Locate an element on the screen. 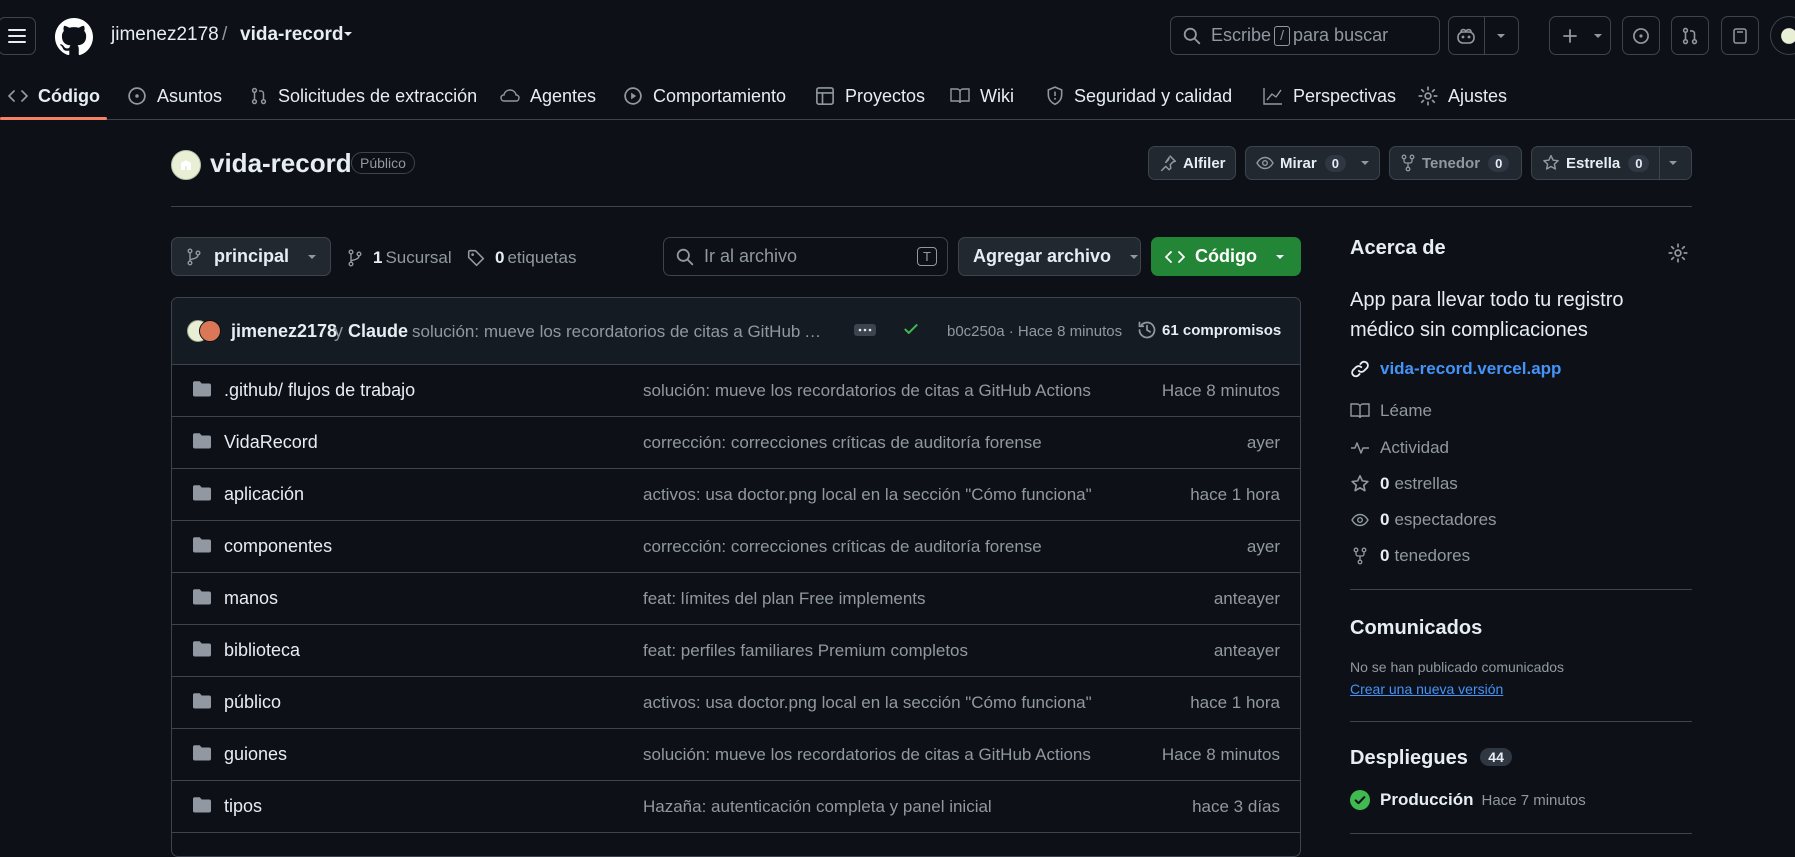 This screenshot has width=1795, height=857. owner-link: jimenez2178 is located at coordinates (165, 35).